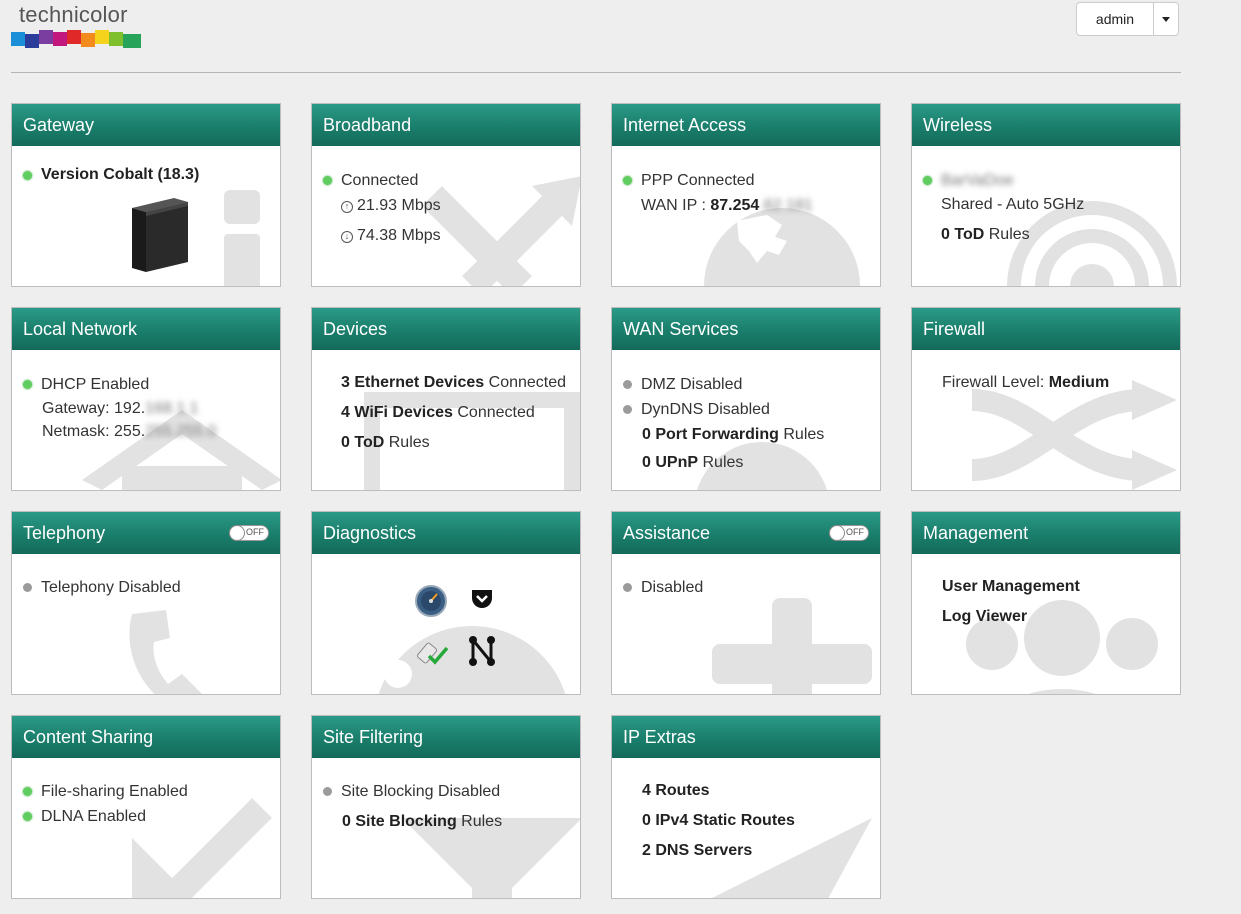 The width and height of the screenshot is (1241, 914). I want to click on upnp-count: 0, so click(646, 462).